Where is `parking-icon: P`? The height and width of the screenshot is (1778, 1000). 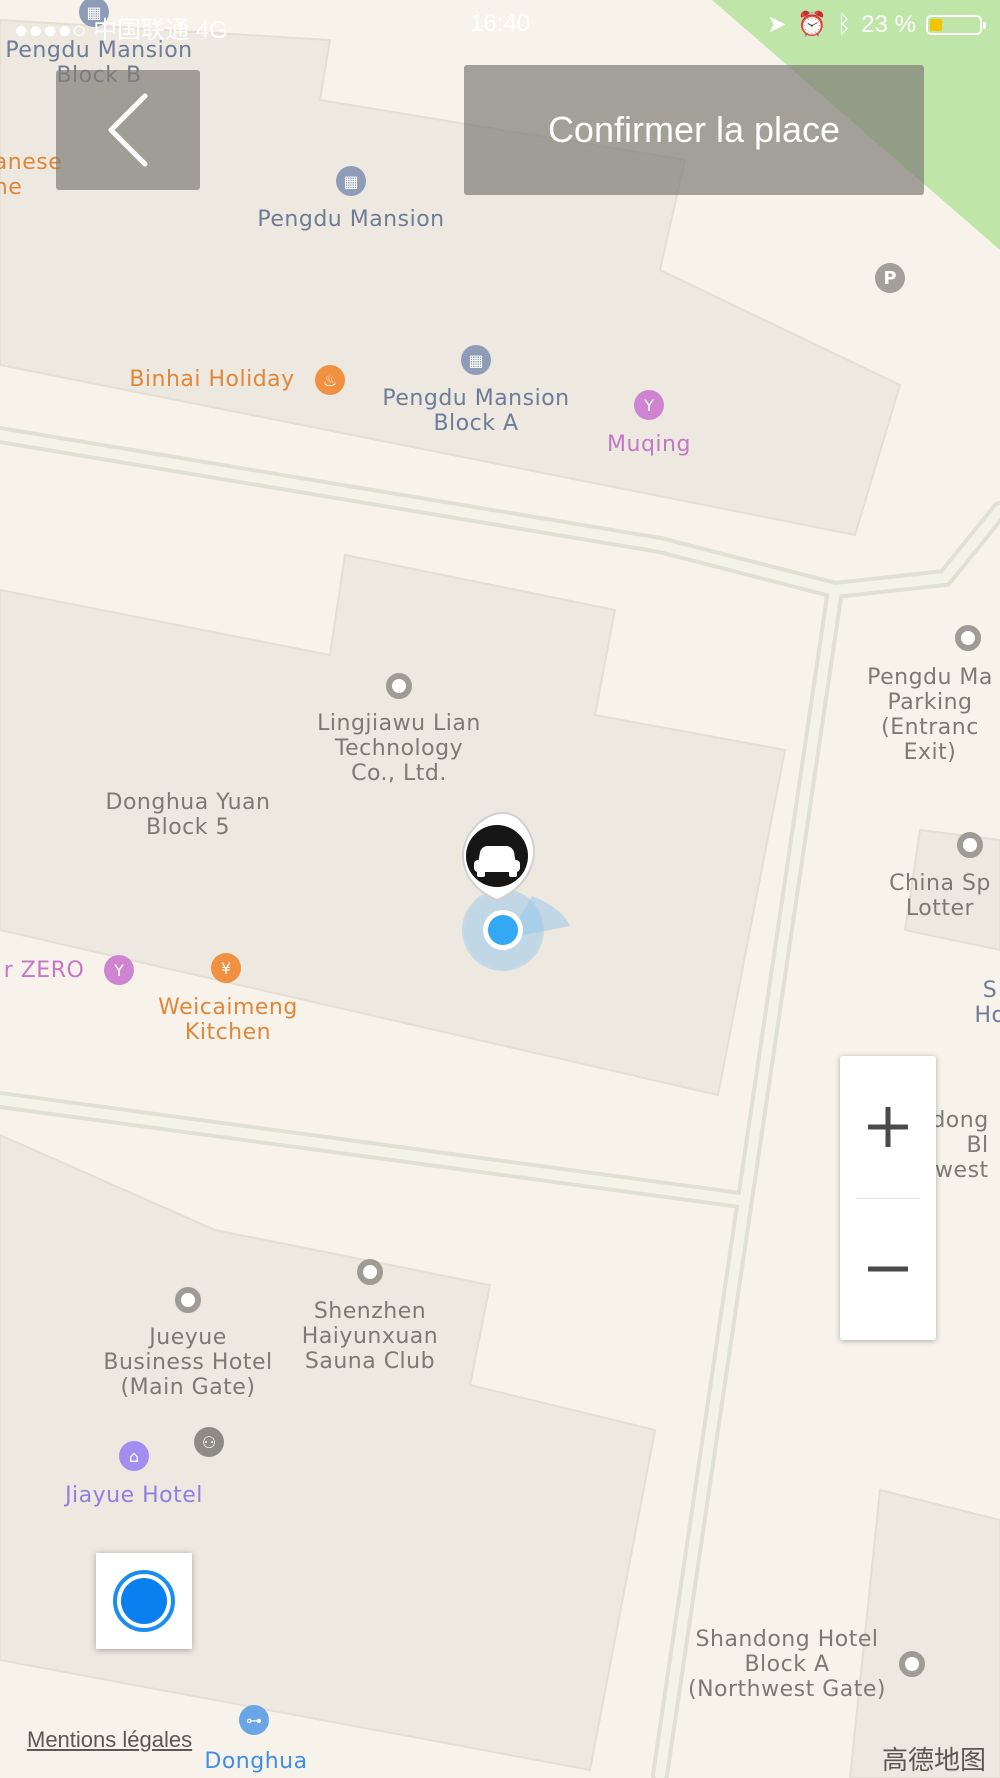 parking-icon: P is located at coordinates (890, 278).